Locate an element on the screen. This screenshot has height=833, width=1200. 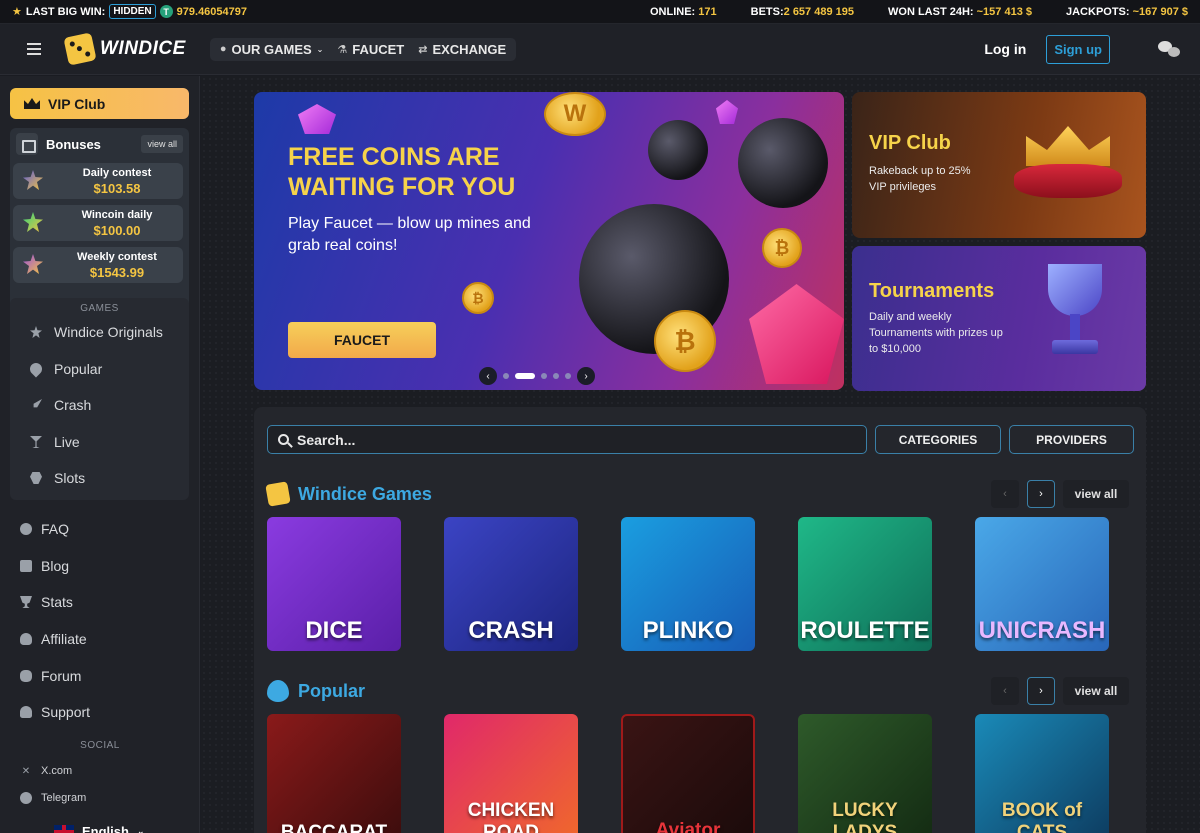
windice-games-header: Windice Games is located at coordinates (348, 494).